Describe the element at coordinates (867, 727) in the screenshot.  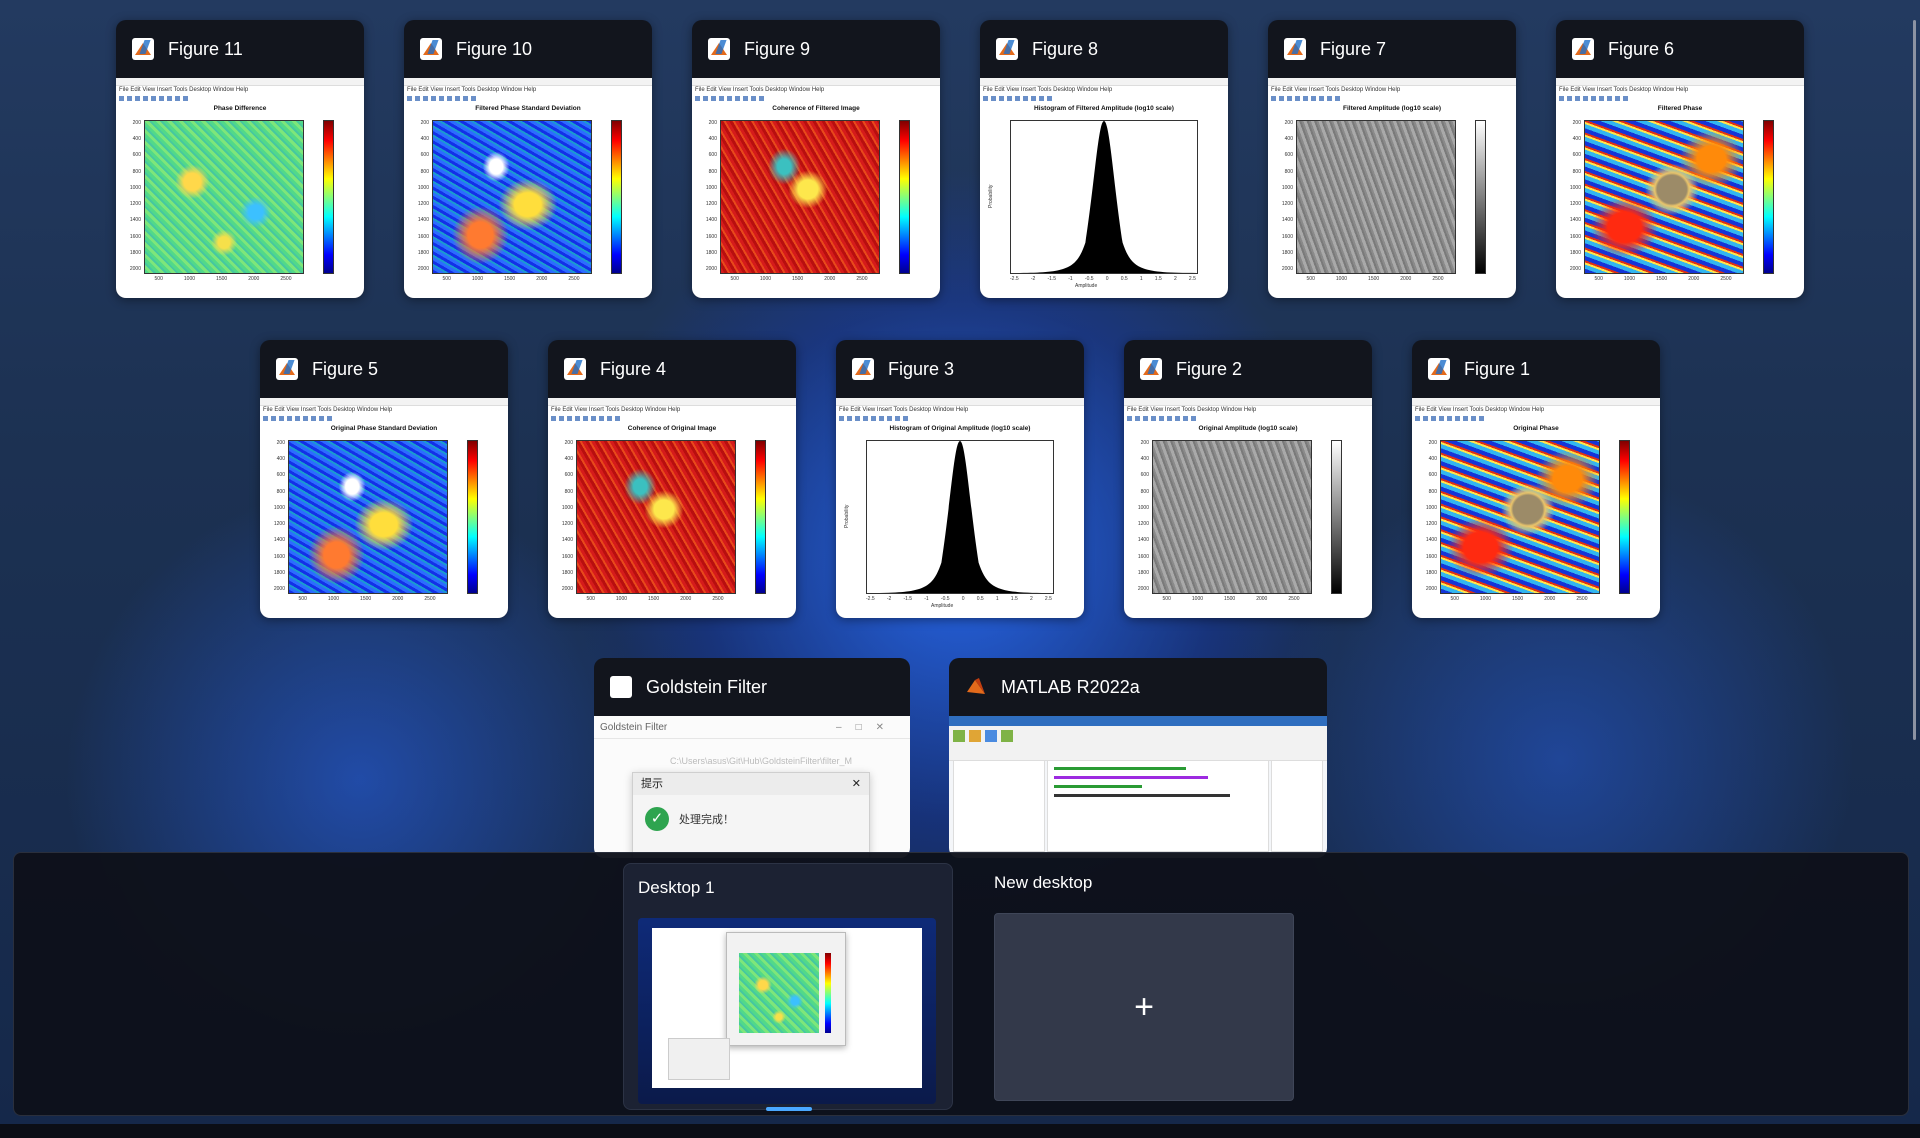
I see `window-controls: –□✕` at that location.